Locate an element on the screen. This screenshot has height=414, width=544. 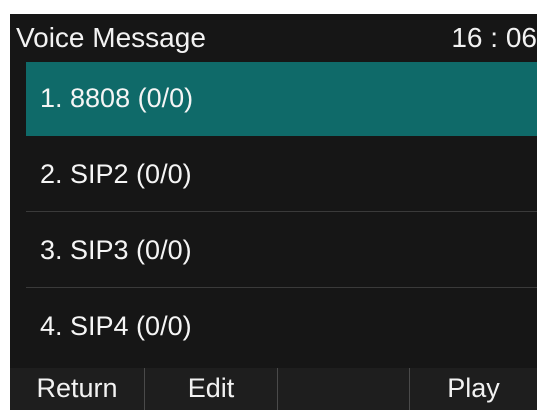
list-item-label: 2. SIP2 (0/0) is located at coordinates (116, 174).